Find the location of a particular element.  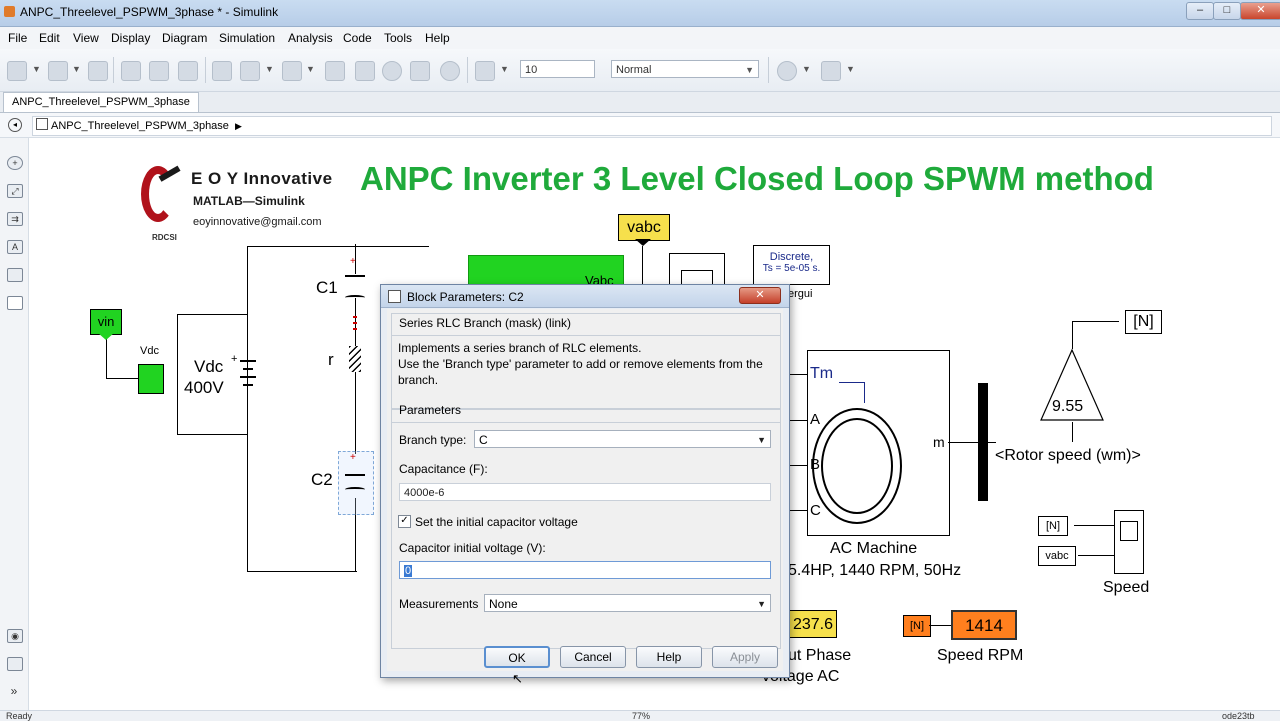

powergui-name: ergui is located at coordinates (800, 294).